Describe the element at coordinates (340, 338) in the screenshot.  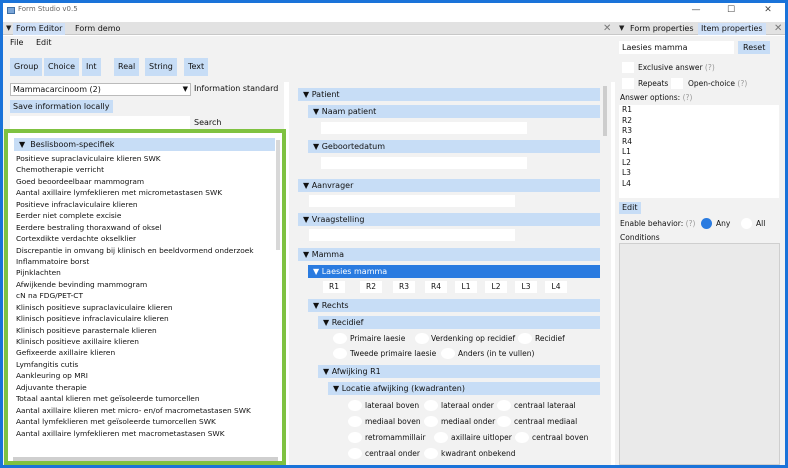
I see `radio-primaire-laesie` at that location.